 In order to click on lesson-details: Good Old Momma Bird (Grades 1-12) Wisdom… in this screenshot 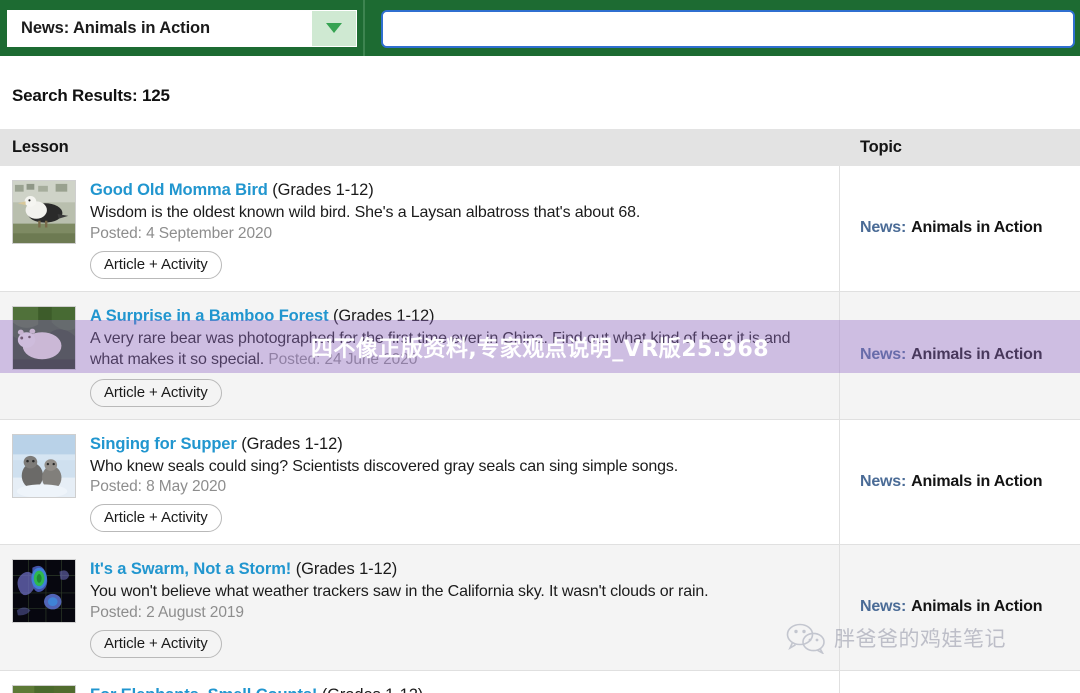, I will do `click(457, 229)`.